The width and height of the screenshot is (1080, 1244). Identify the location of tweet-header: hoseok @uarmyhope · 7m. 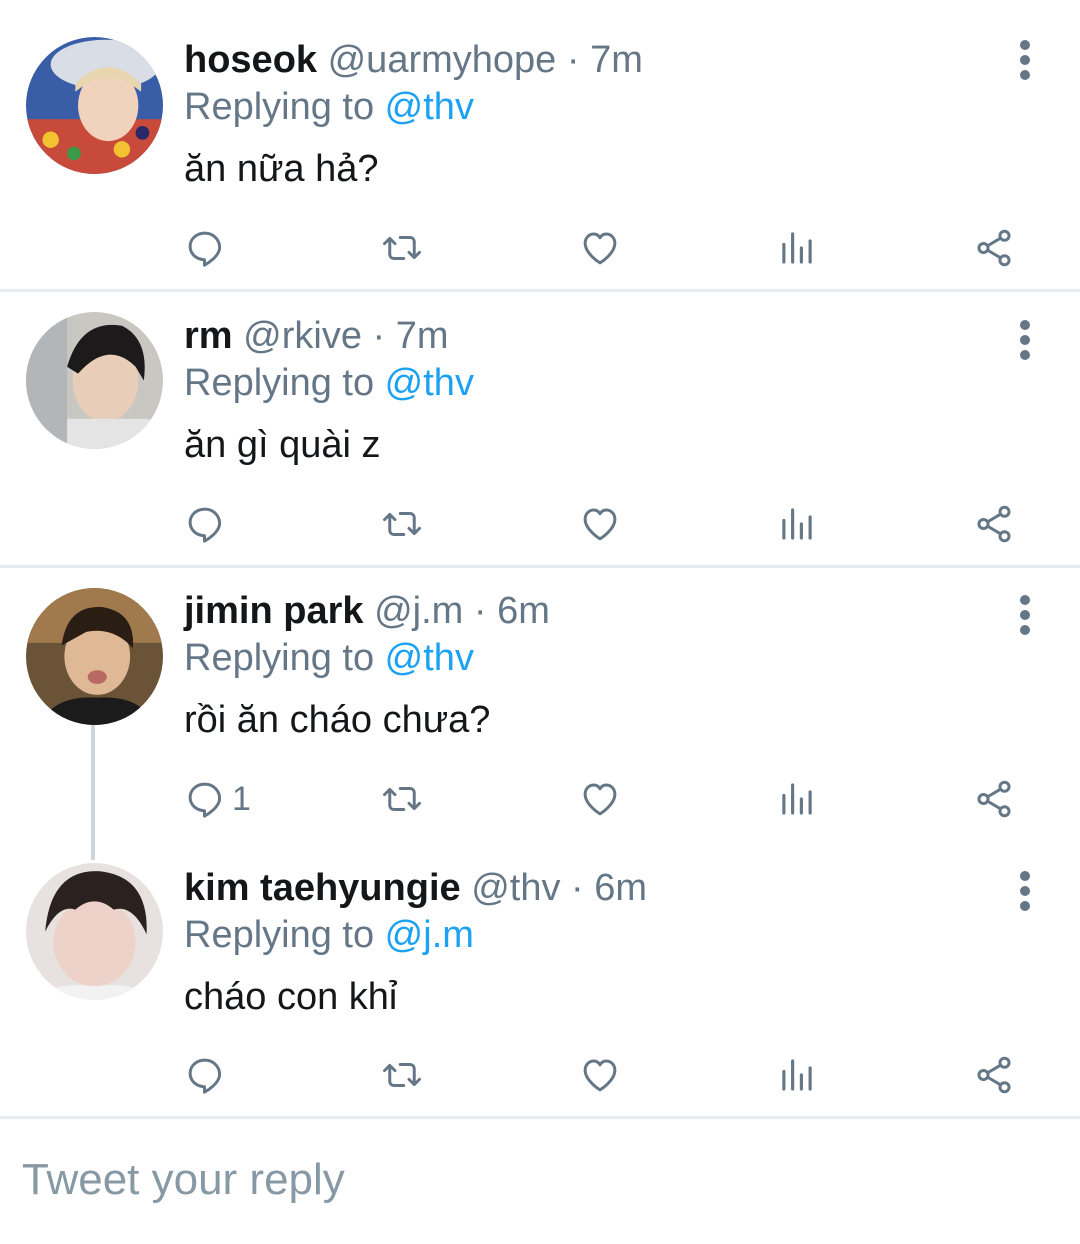
(413, 60).